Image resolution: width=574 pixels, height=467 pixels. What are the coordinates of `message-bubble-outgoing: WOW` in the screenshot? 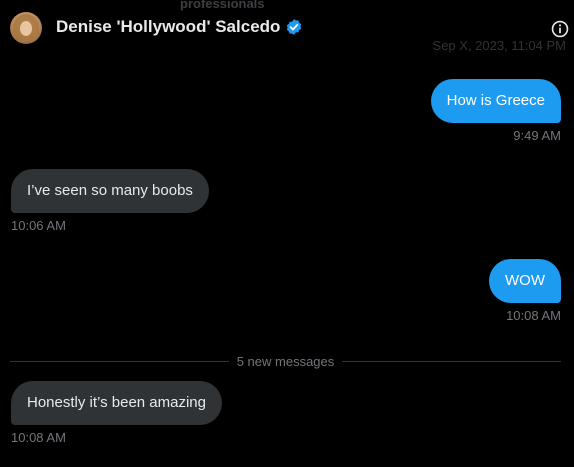 It's located at (525, 281).